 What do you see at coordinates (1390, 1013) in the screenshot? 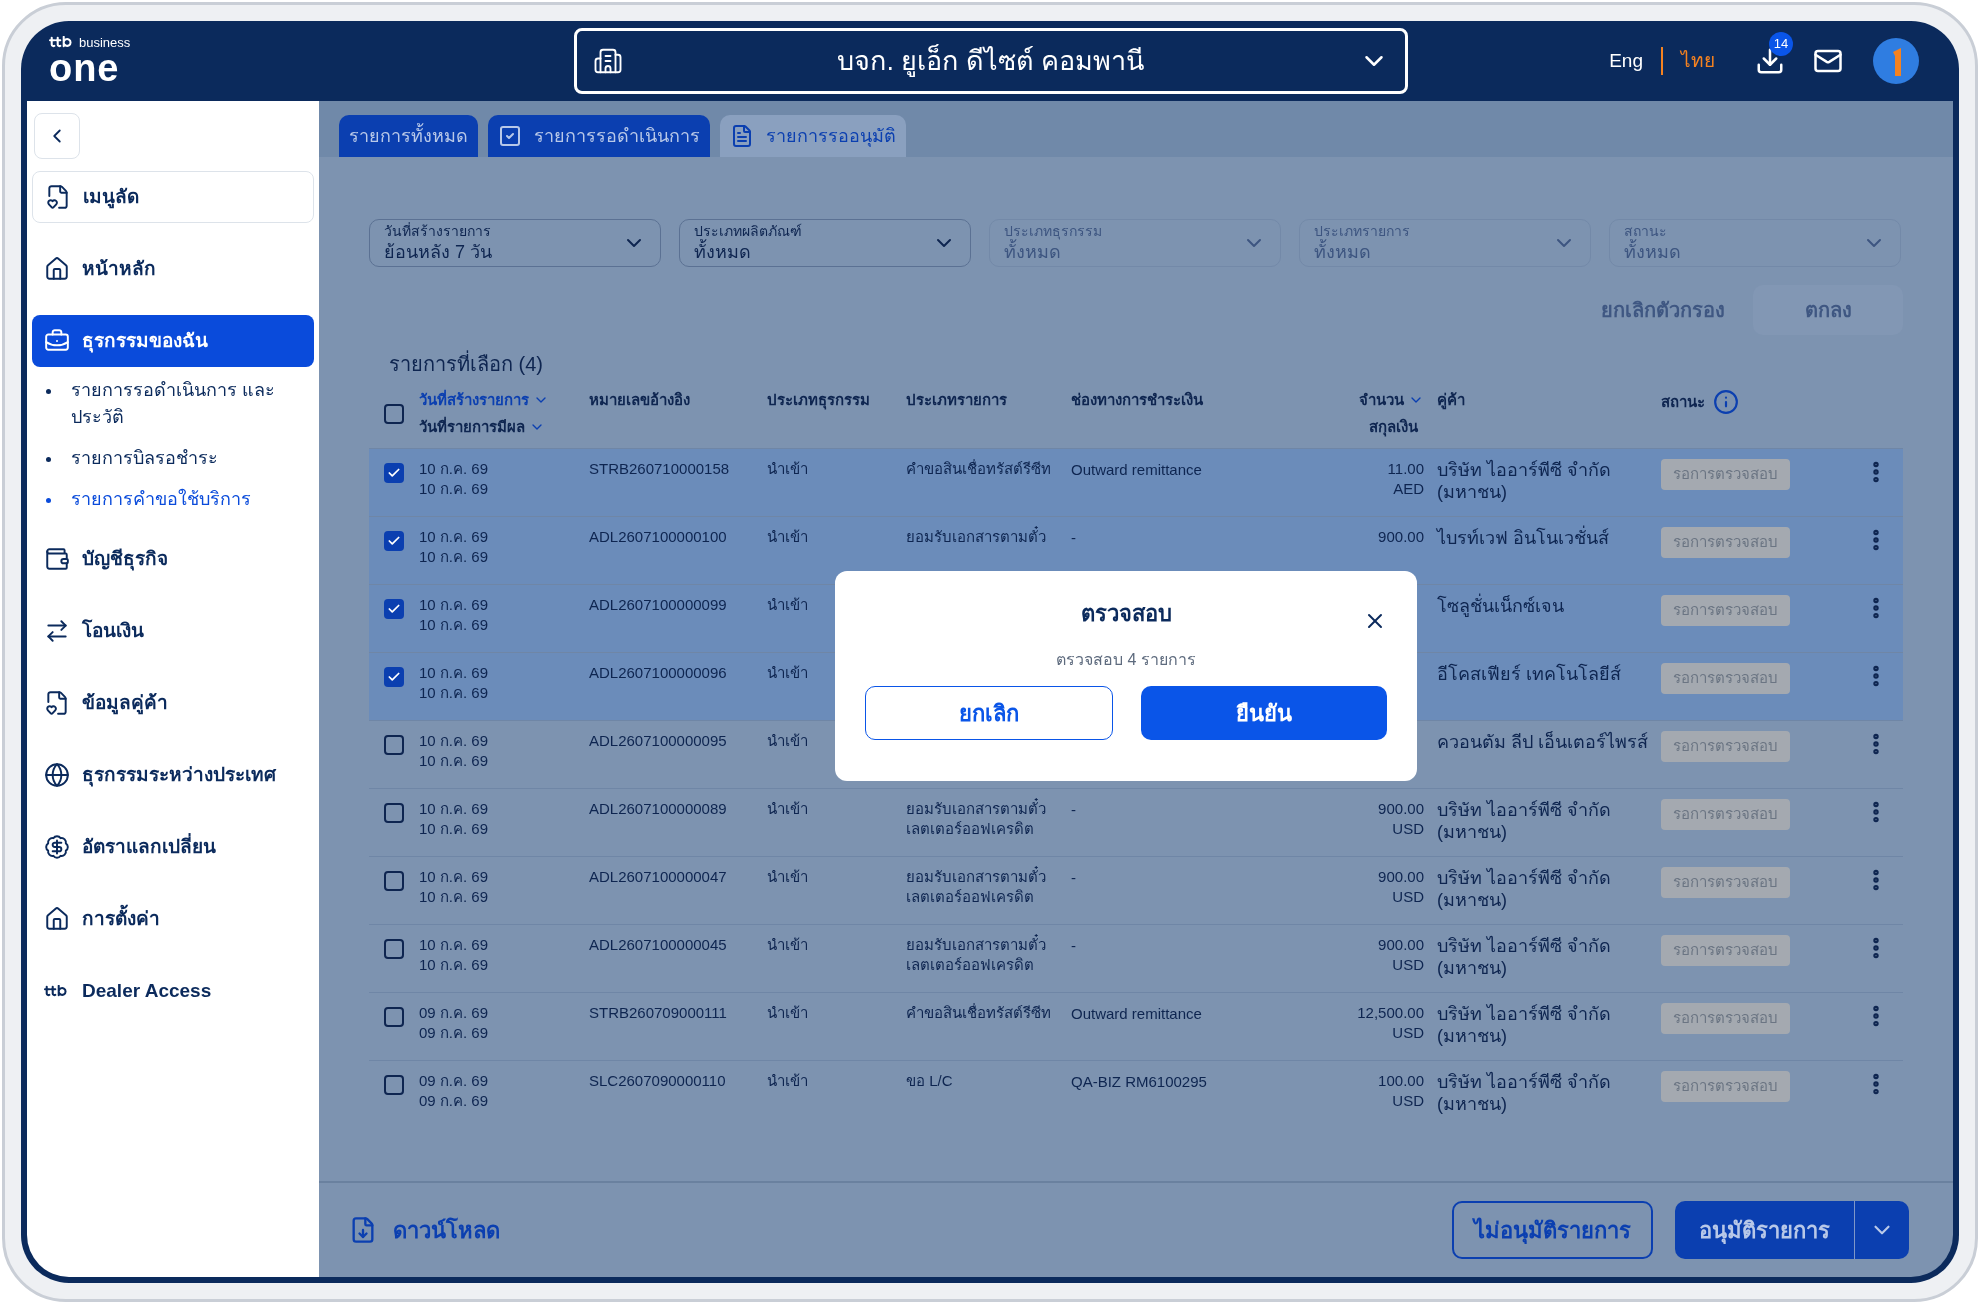
I see `table-cell: 12,500.00` at bounding box center [1390, 1013].